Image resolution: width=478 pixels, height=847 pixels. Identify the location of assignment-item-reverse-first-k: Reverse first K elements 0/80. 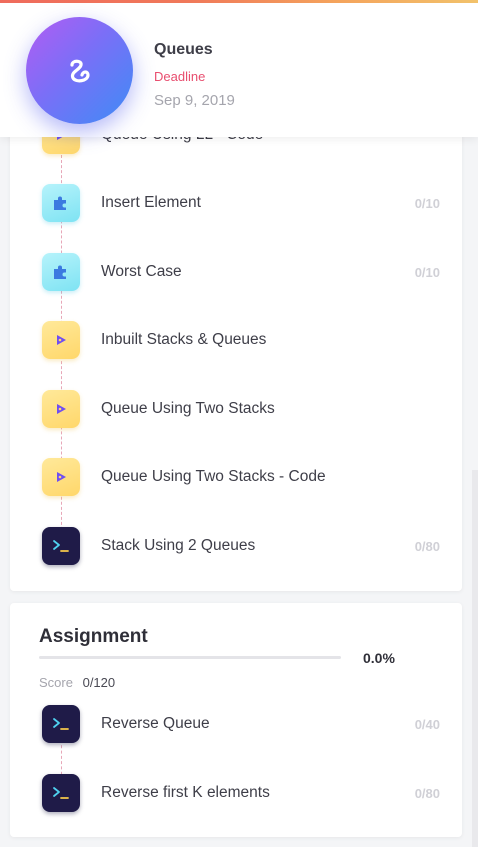
(241, 793).